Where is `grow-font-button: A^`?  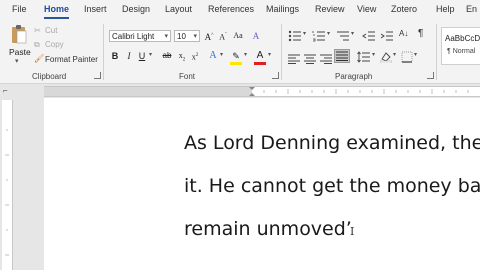
grow-font-button: A^ is located at coordinates (209, 36).